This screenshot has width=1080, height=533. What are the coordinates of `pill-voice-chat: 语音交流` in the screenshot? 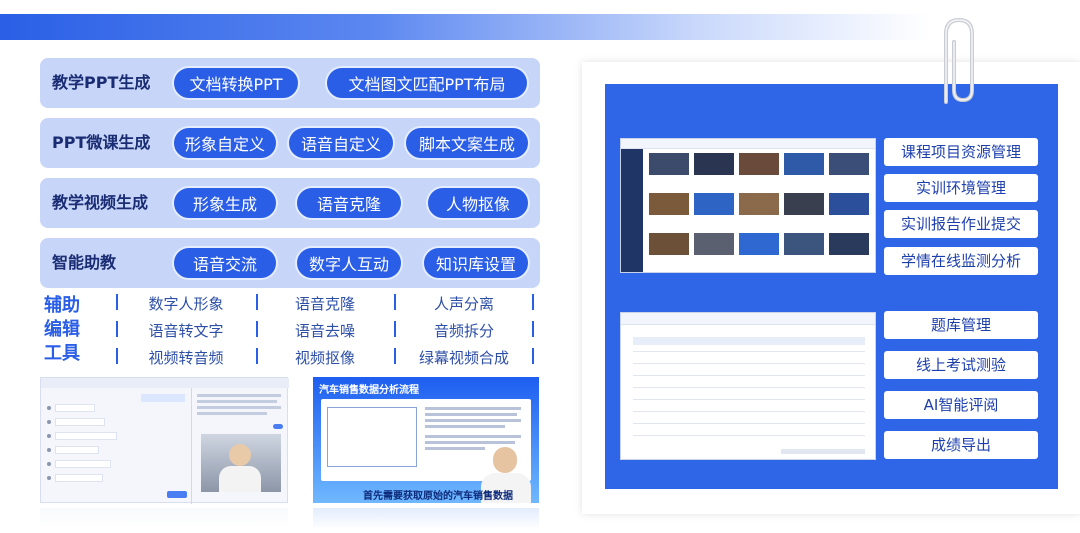 It's located at (225, 263).